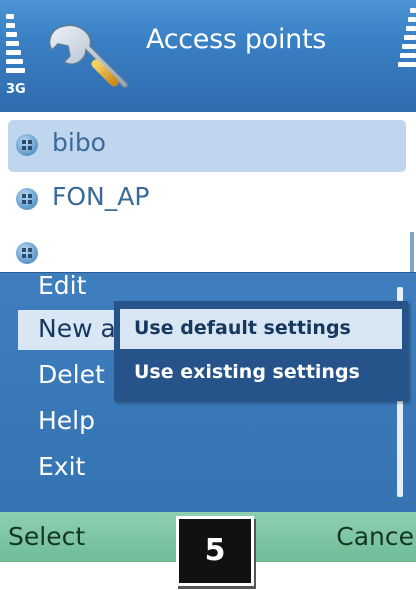 The height and width of the screenshot is (590, 416). I want to click on list-item-fon-ap: FON_AP, so click(207, 200).